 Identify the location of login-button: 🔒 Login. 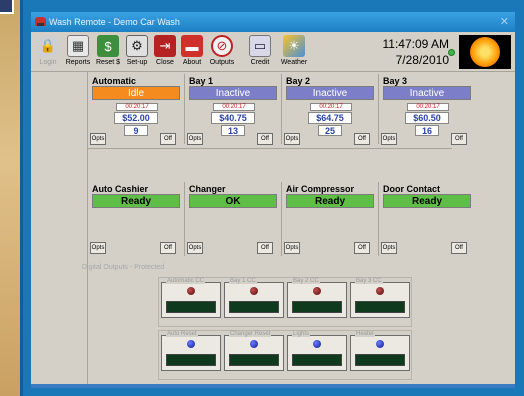
(48, 51).